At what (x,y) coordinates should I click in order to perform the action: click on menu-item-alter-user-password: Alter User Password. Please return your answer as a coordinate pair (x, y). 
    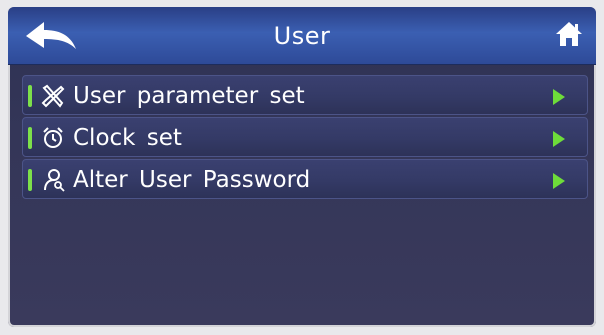
    Looking at the image, I should click on (305, 179).